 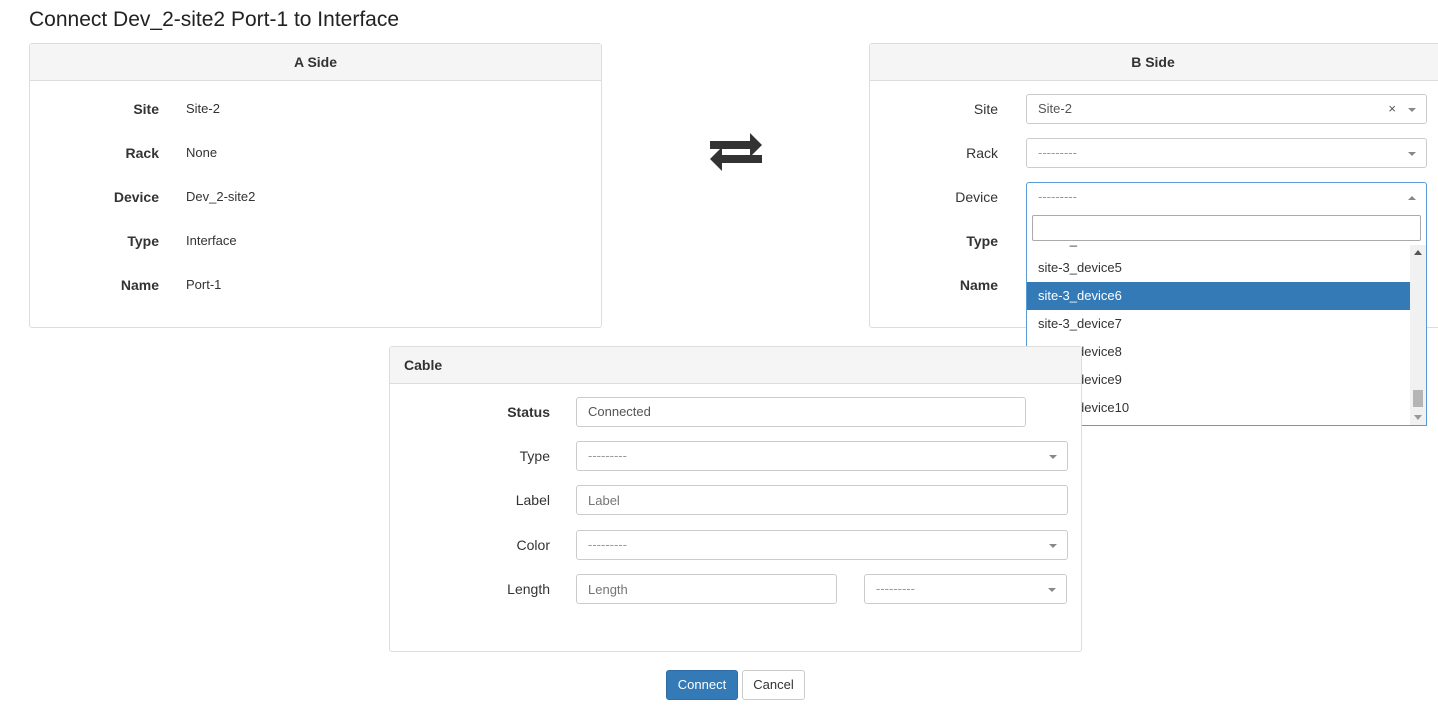 I want to click on device-option-highlighted: site-3_device6, so click(x=1218, y=296).